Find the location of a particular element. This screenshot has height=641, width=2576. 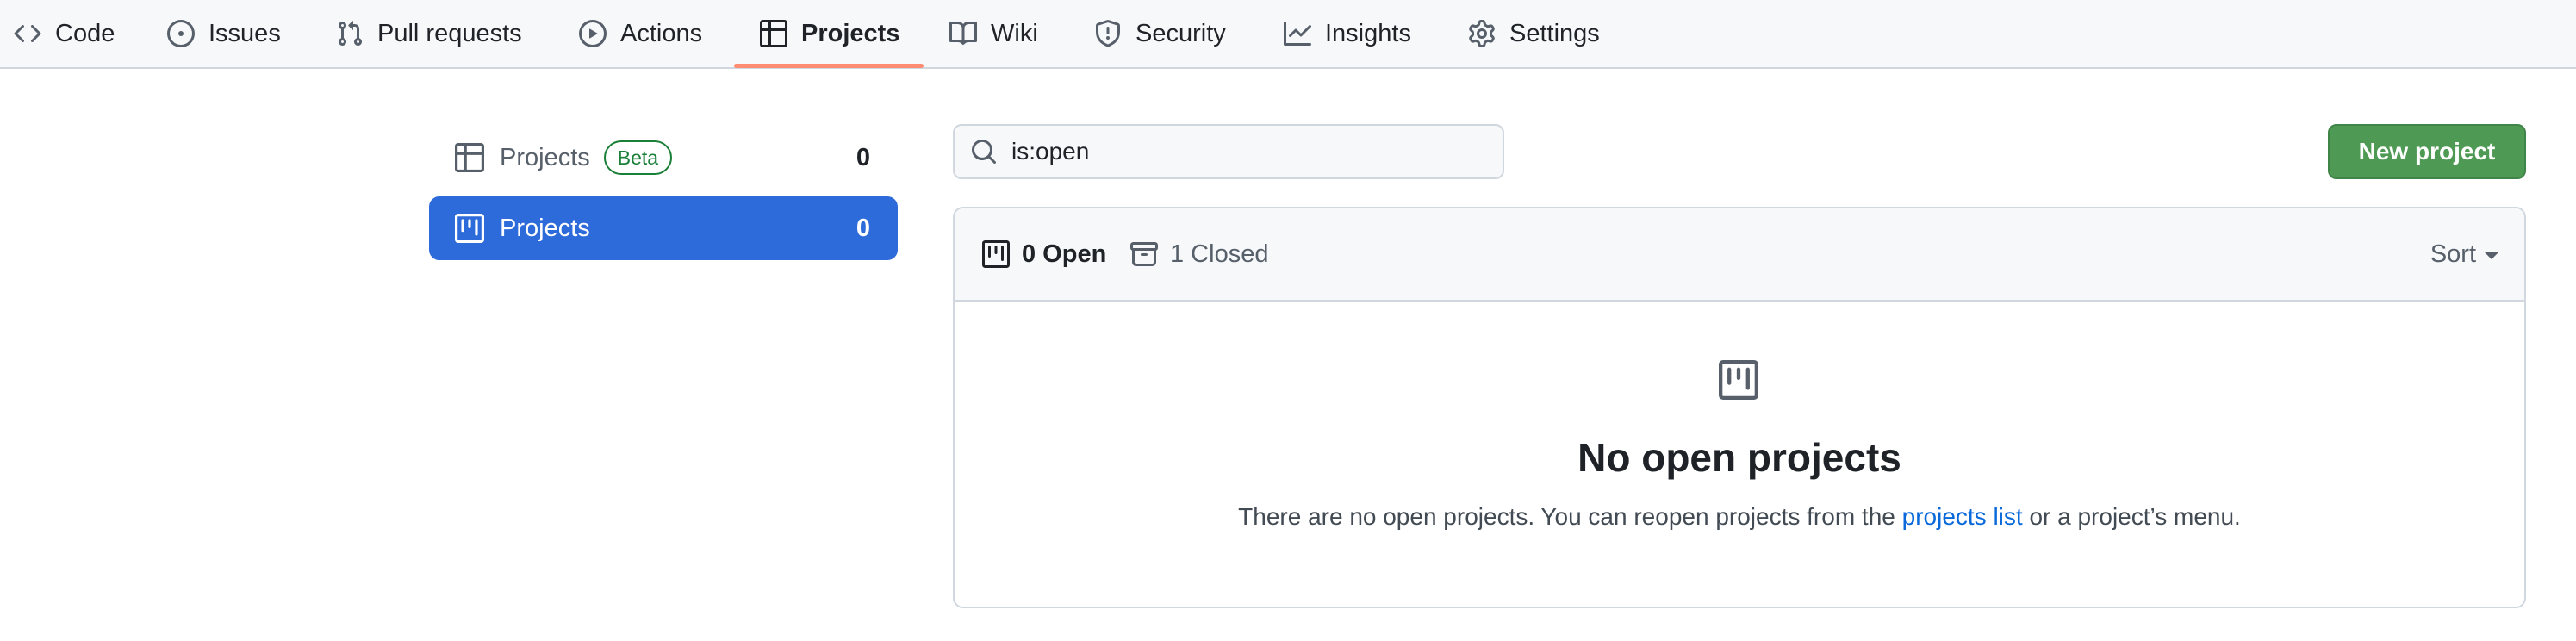

closed-count-label: 1 Closed is located at coordinates (1220, 254).